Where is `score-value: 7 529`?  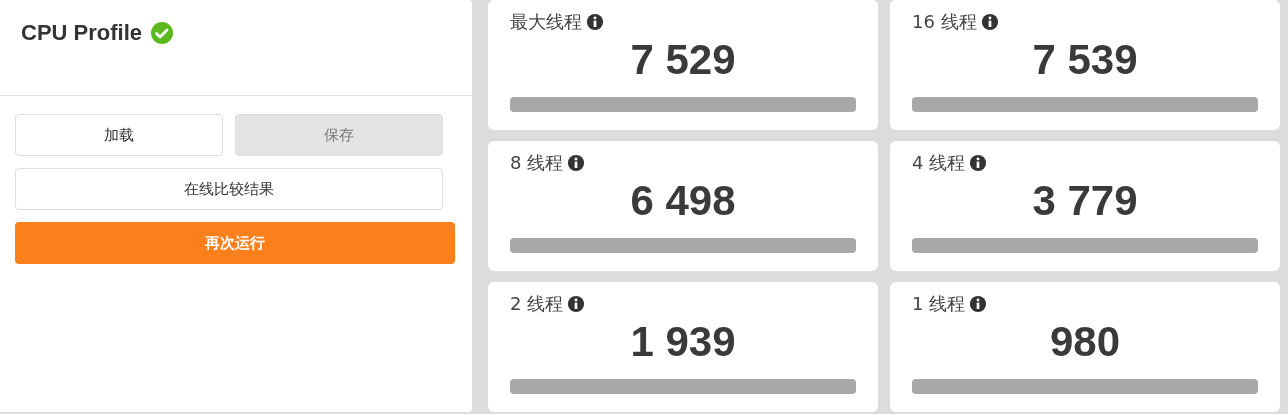 score-value: 7 529 is located at coordinates (683, 60).